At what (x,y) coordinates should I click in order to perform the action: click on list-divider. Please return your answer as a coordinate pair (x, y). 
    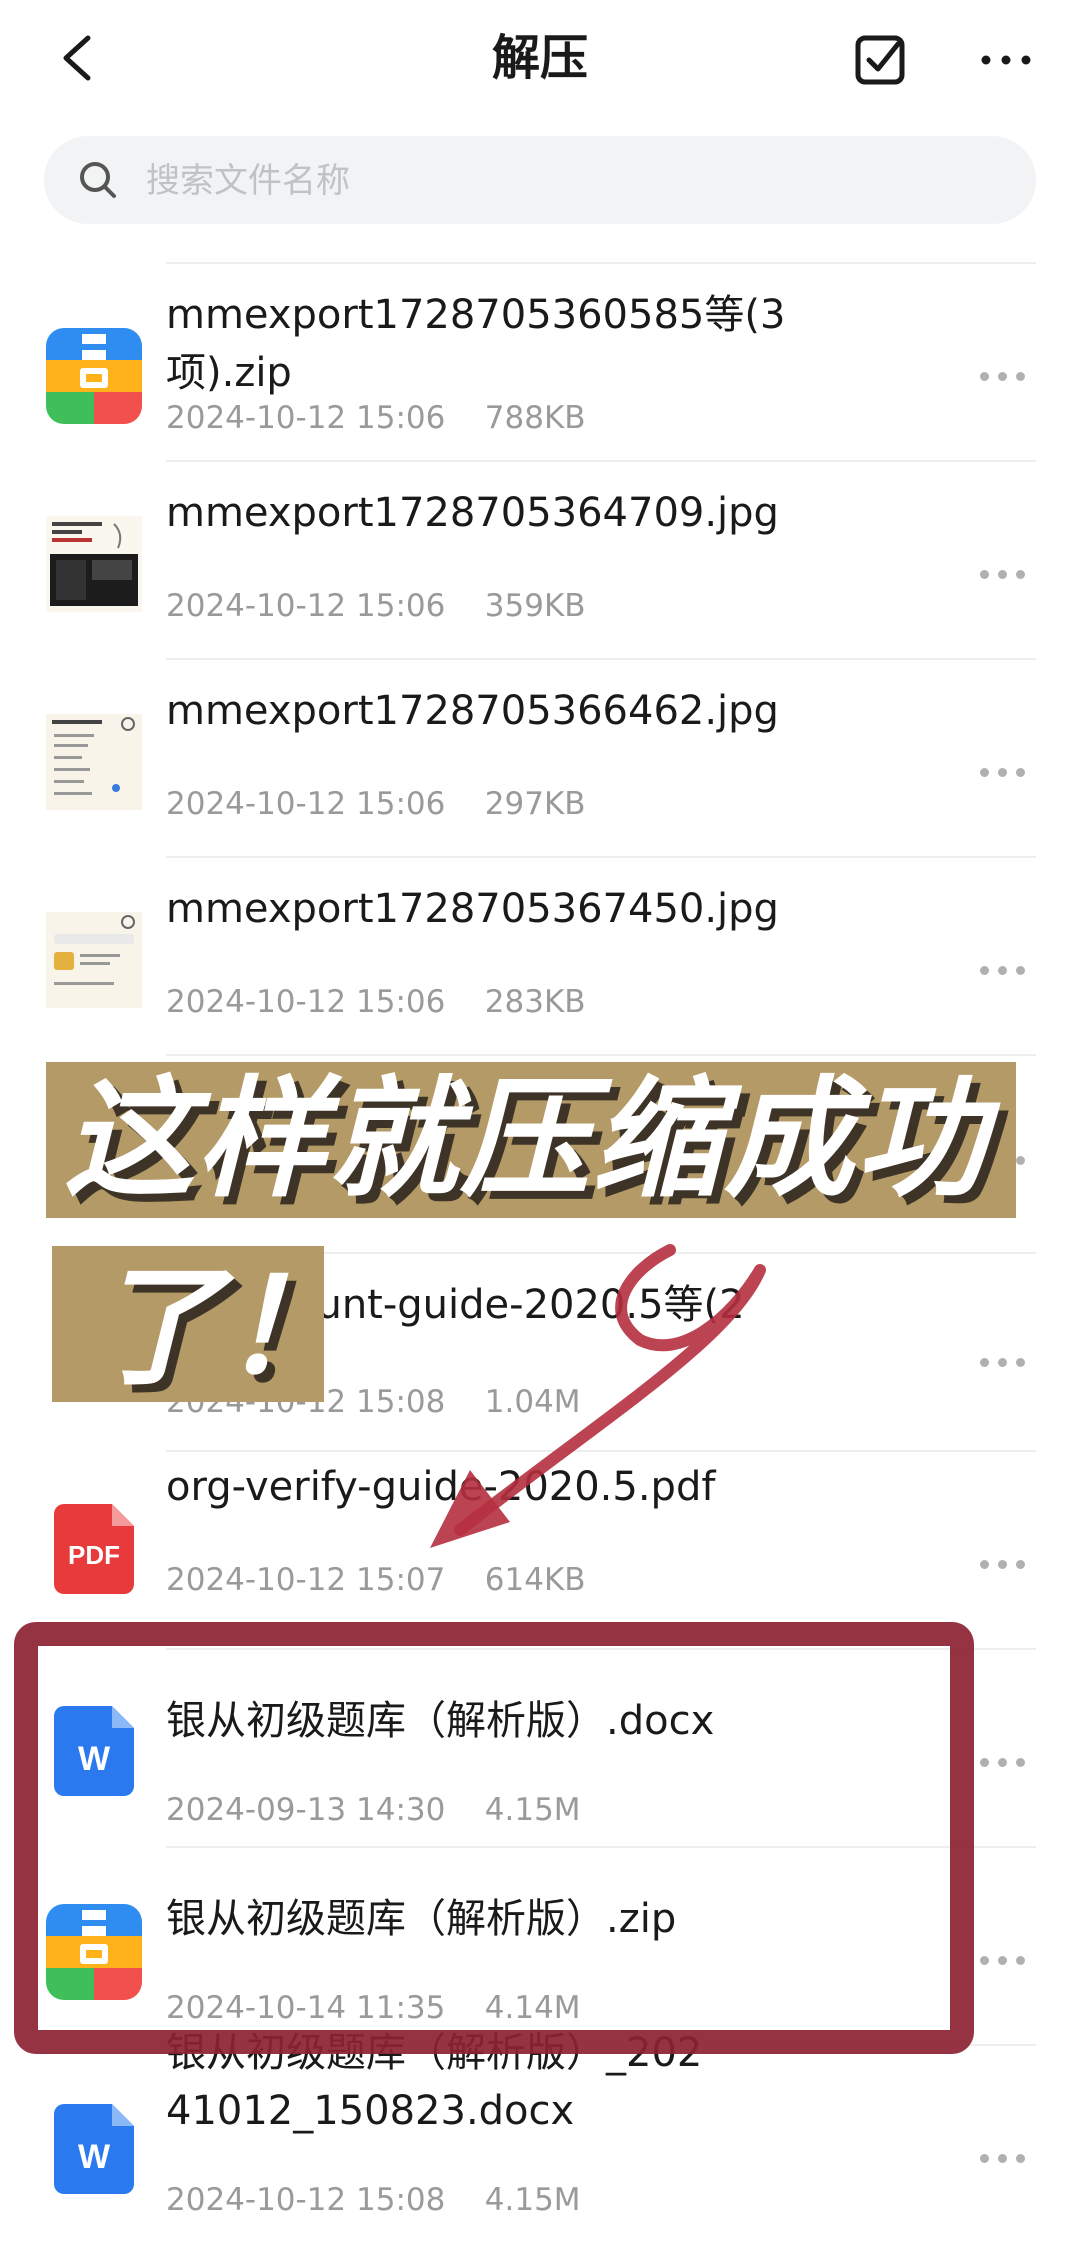
    Looking at the image, I should click on (601, 1055).